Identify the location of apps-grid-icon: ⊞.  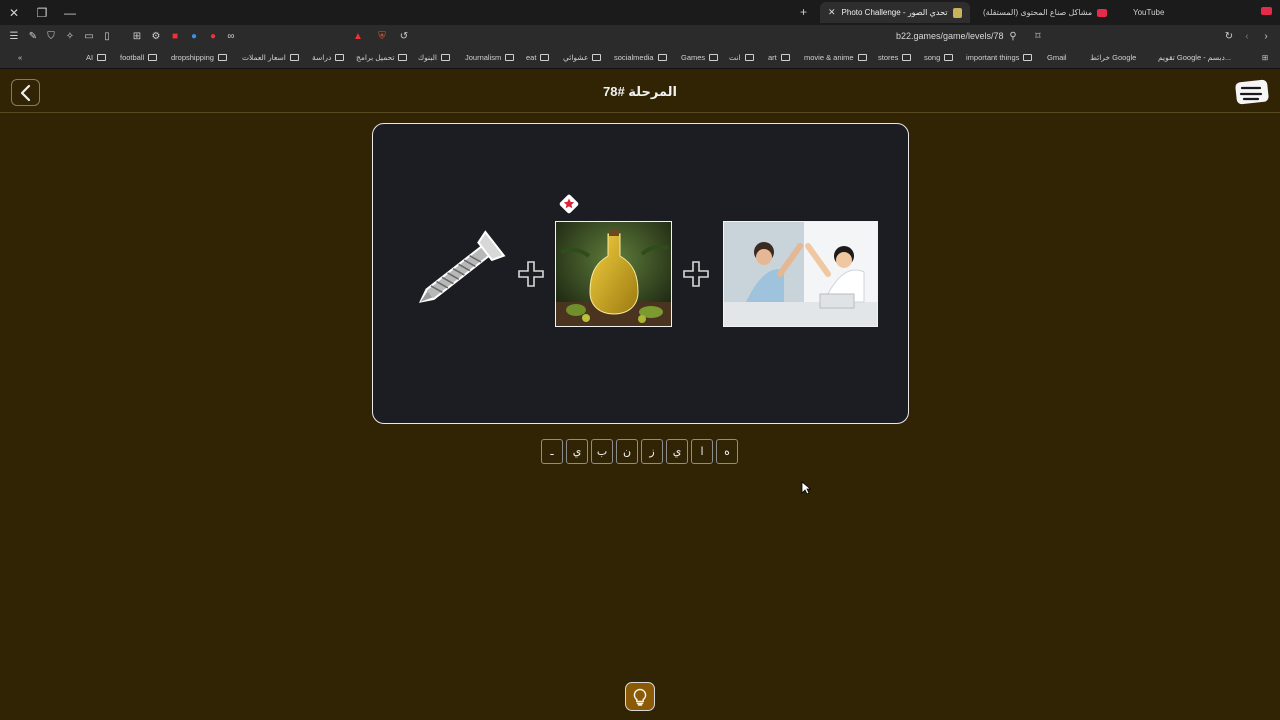
(1265, 57).